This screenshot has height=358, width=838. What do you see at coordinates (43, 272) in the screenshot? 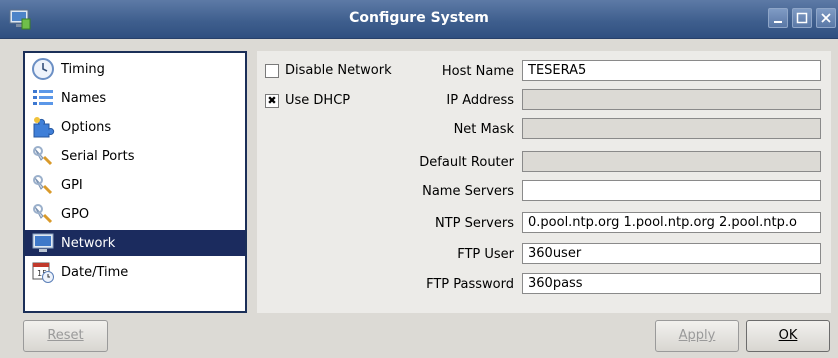
I see `calendar-clock-icon: 15` at bounding box center [43, 272].